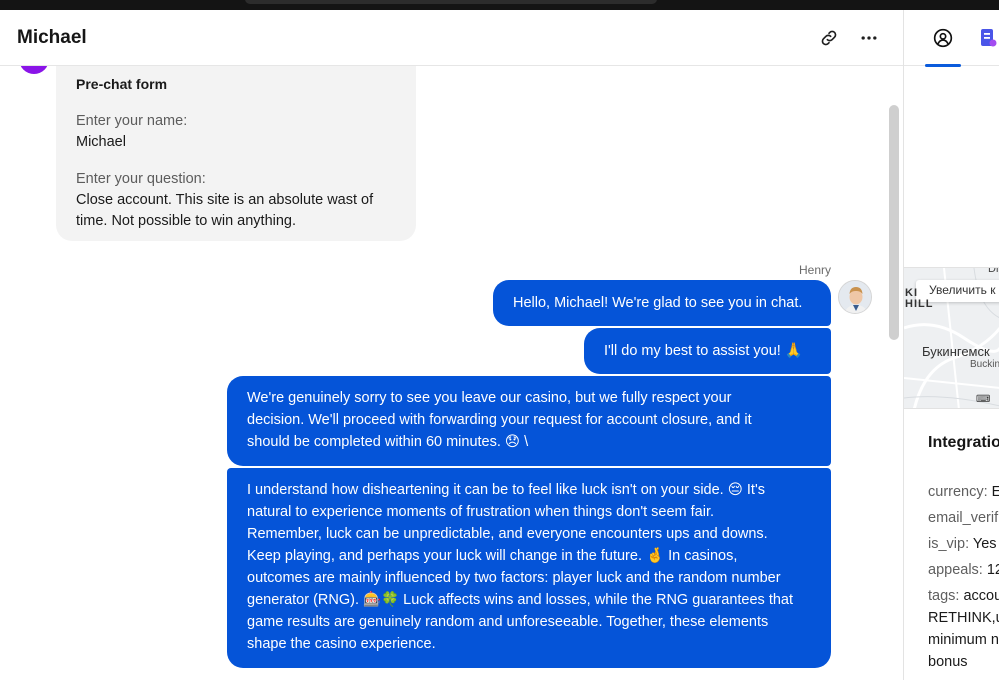 This screenshot has width=999, height=680. What do you see at coordinates (993, 271) in the screenshot?
I see `map-top-label: Di` at bounding box center [993, 271].